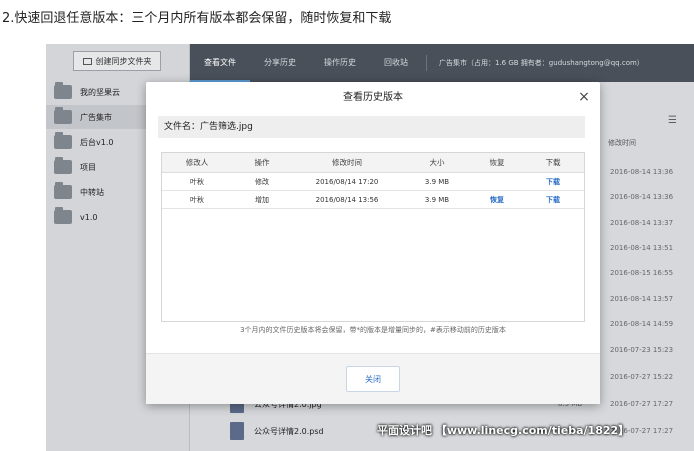 This screenshot has width=694, height=451. I want to click on sidebar-item-label: 广告集市, so click(96, 117).